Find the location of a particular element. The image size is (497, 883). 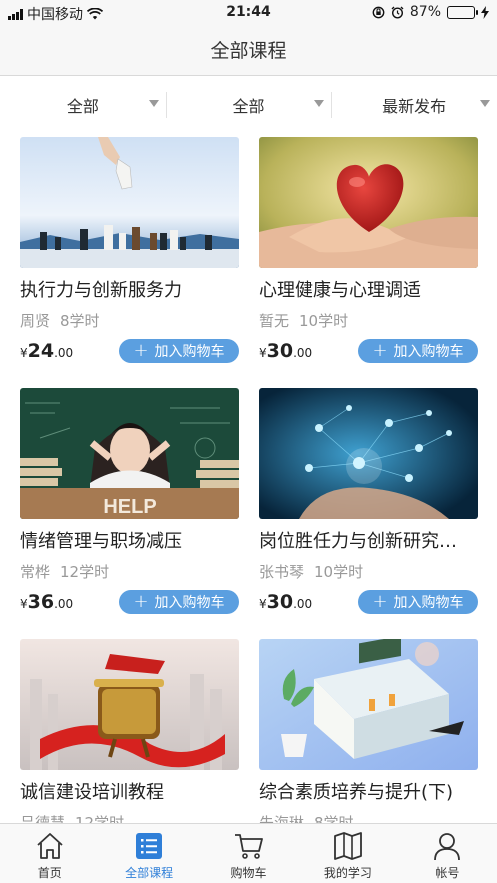

filter-category-dropdown: 全部 is located at coordinates (83, 105).